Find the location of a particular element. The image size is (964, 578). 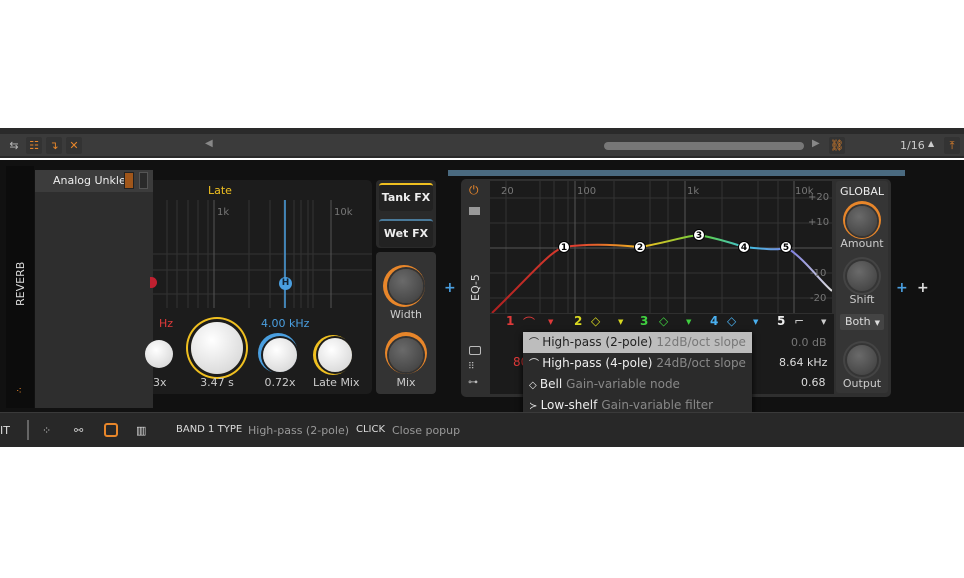

wet-fx-button: Wet FX is located at coordinates (406, 233).